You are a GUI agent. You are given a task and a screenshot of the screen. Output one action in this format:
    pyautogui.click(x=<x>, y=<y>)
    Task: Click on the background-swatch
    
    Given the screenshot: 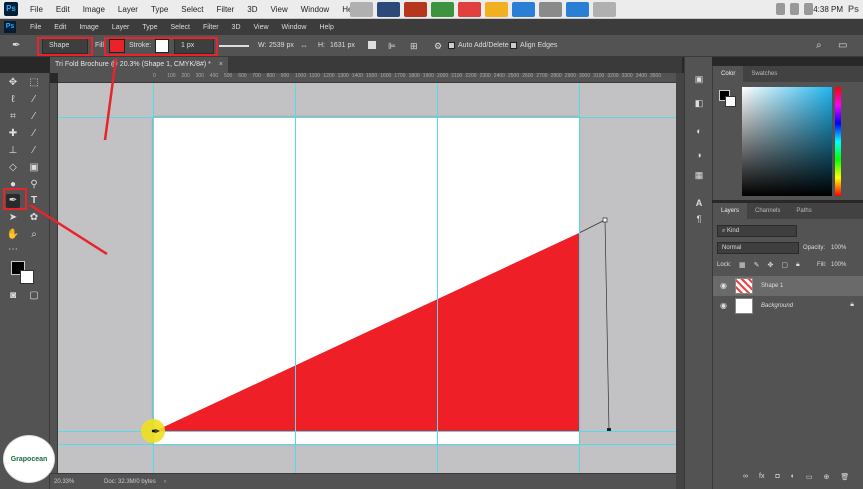 What is the action you would take?
    pyautogui.click(x=730, y=101)
    